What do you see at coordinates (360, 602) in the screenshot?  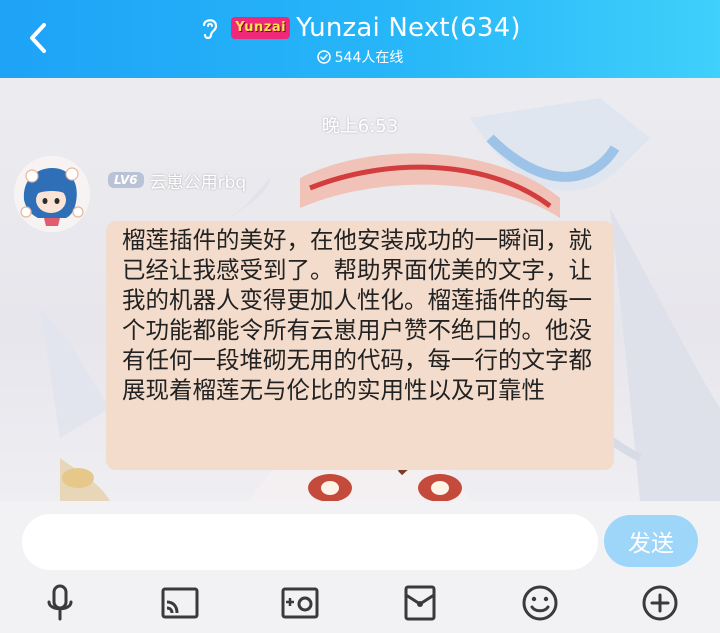 I see `input-toolbar` at bounding box center [360, 602].